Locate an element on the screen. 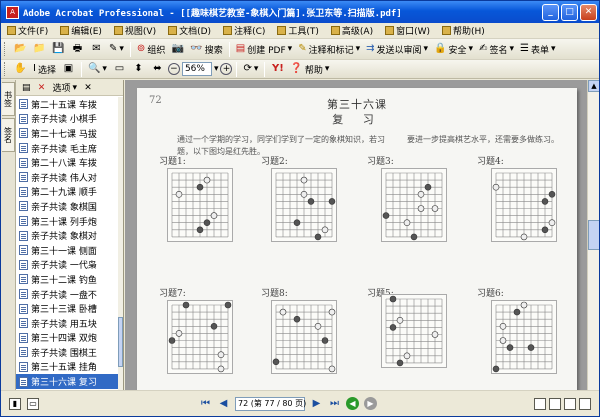  rotate-button: ⟳ ▾ is located at coordinates (250, 69).